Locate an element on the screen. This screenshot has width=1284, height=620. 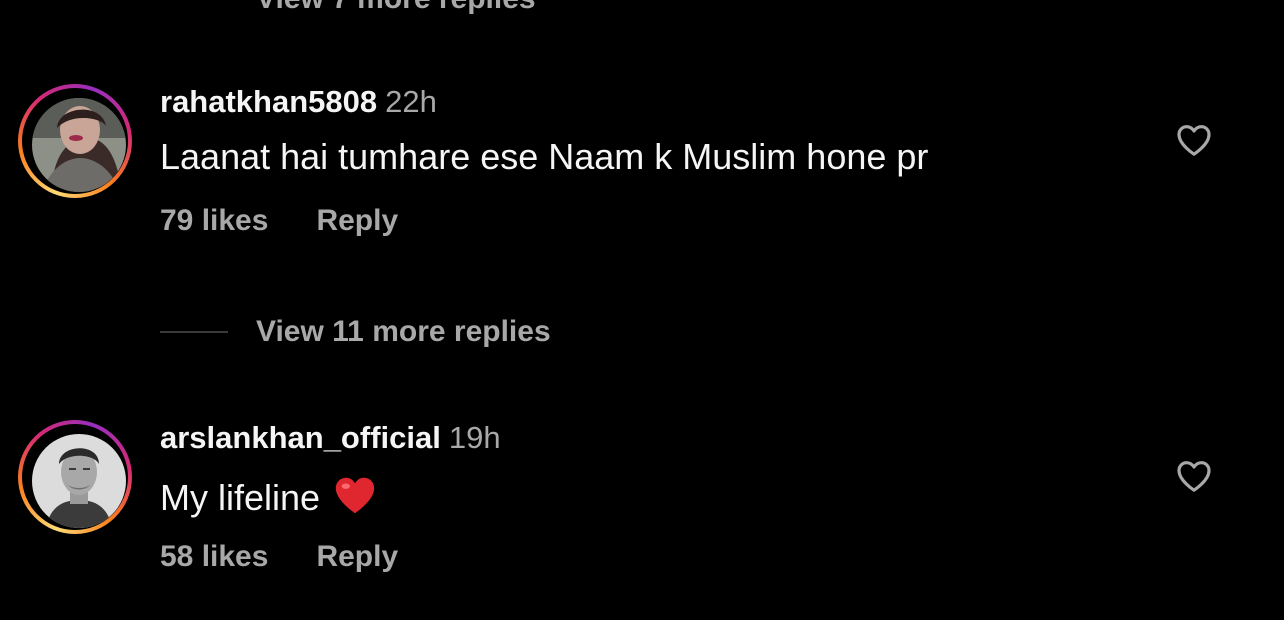
view-more-replies-label: View 11 more replies is located at coordinates (403, 332).